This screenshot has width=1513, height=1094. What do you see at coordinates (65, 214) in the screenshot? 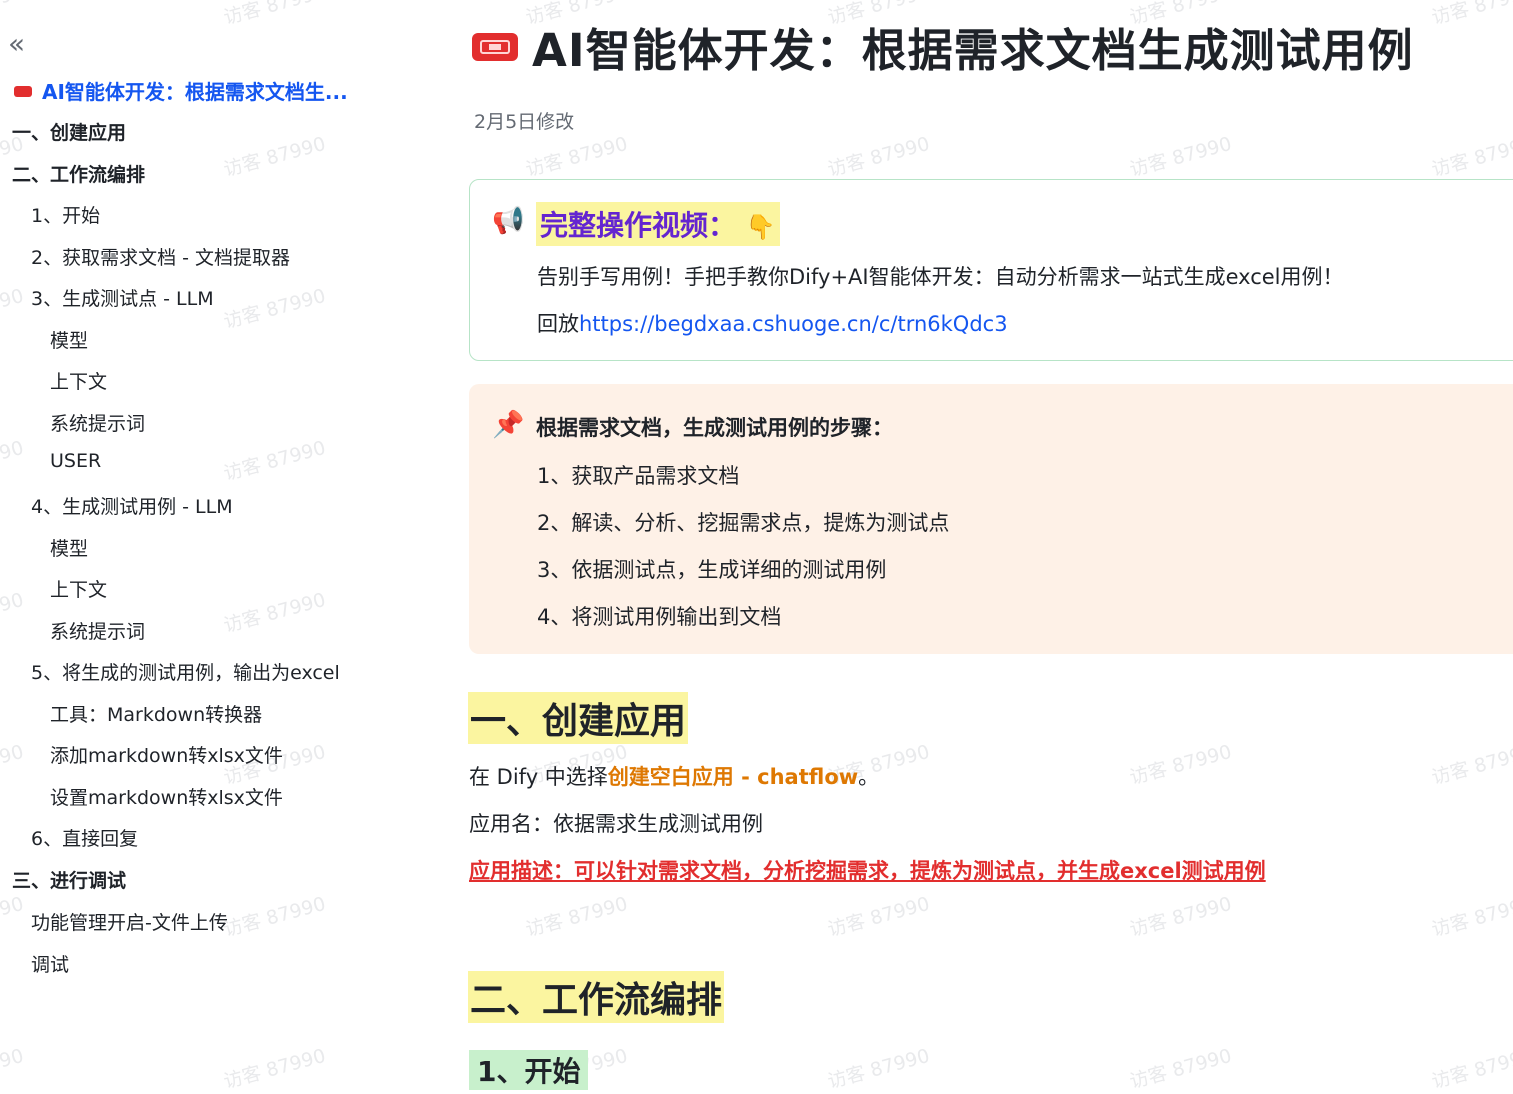
I see `toc-item-start: 1、开始` at bounding box center [65, 214].